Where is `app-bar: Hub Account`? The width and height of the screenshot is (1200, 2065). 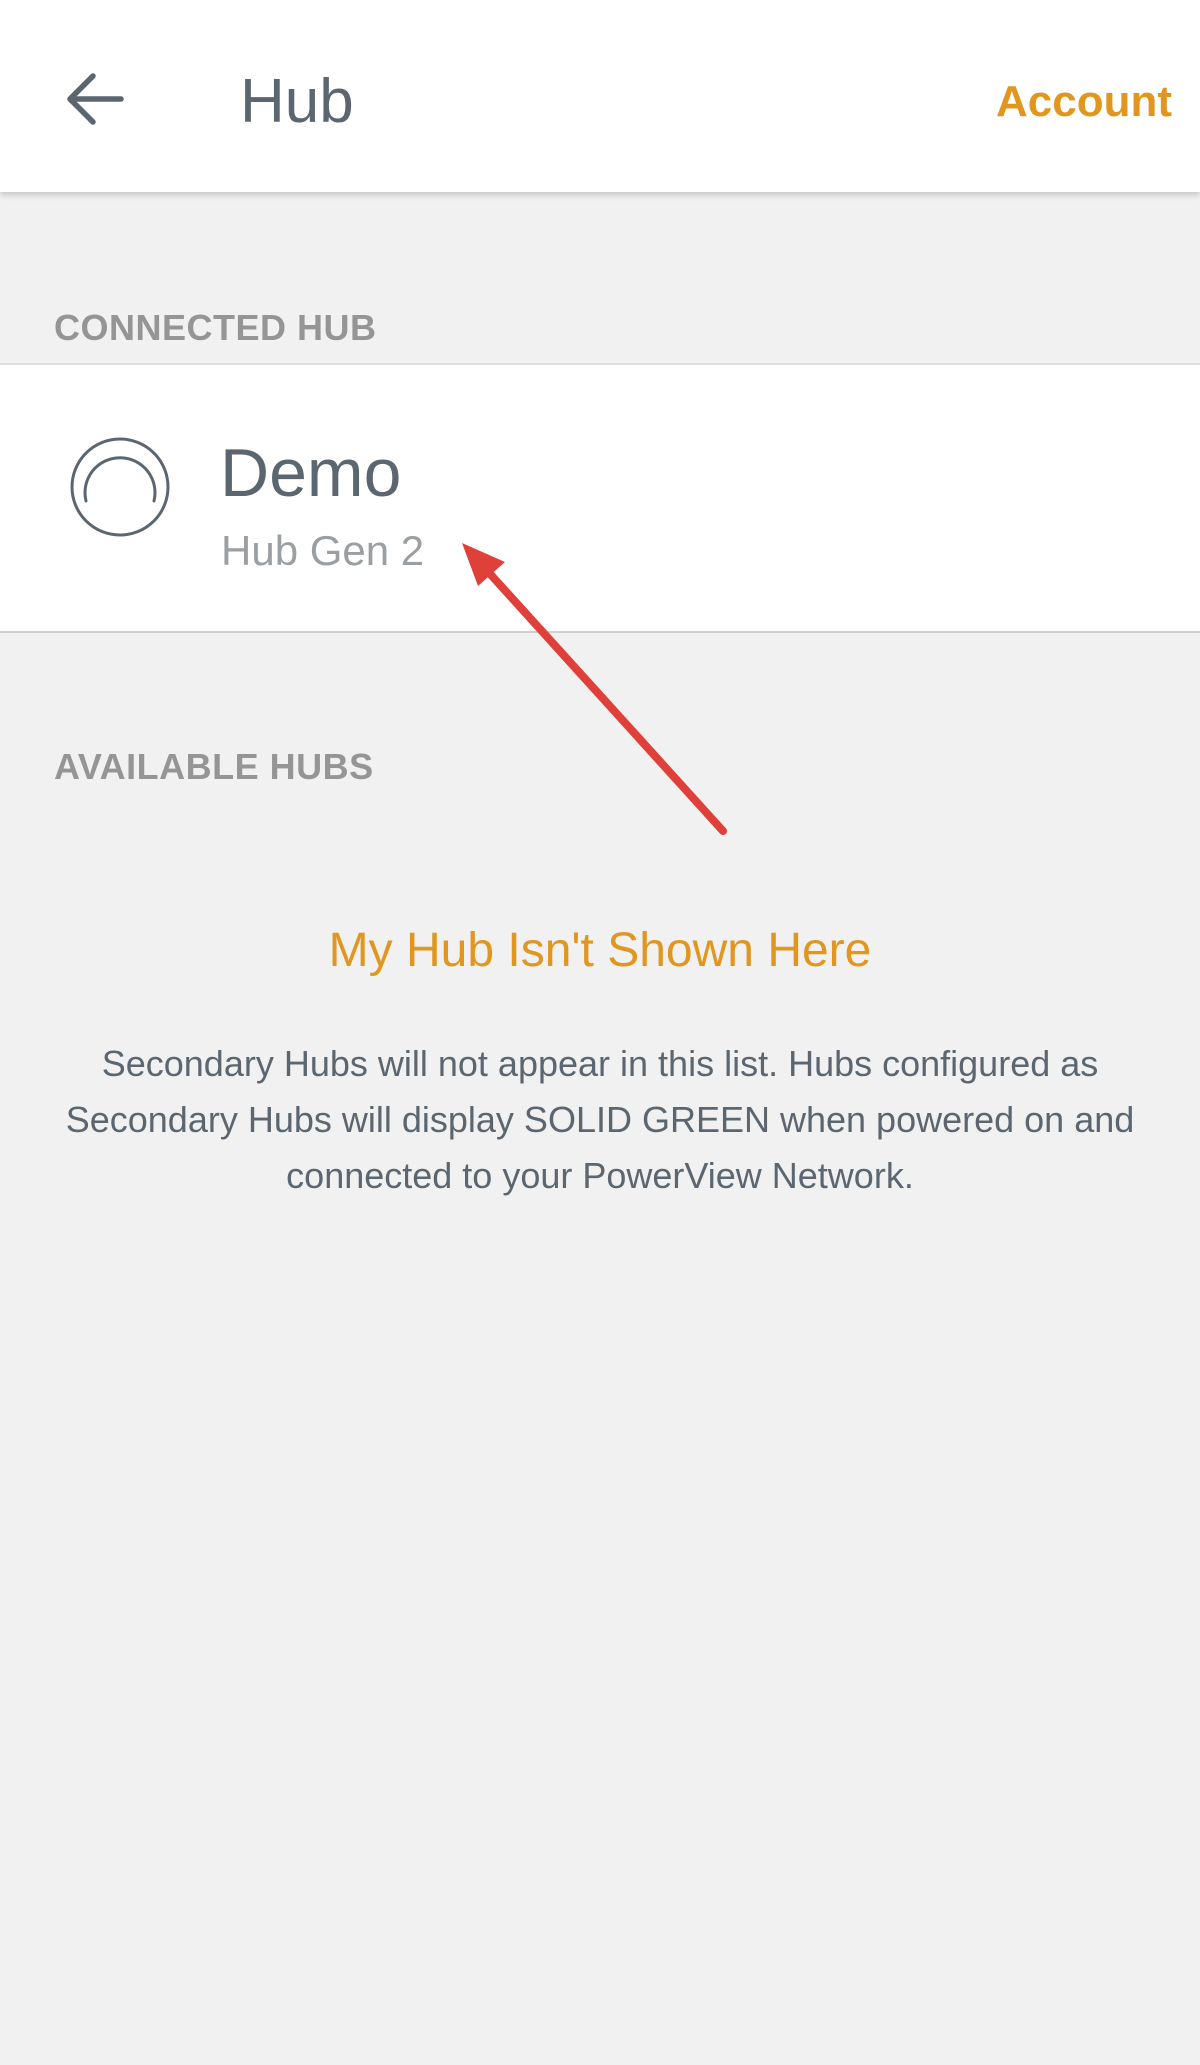 app-bar: Hub Account is located at coordinates (600, 96).